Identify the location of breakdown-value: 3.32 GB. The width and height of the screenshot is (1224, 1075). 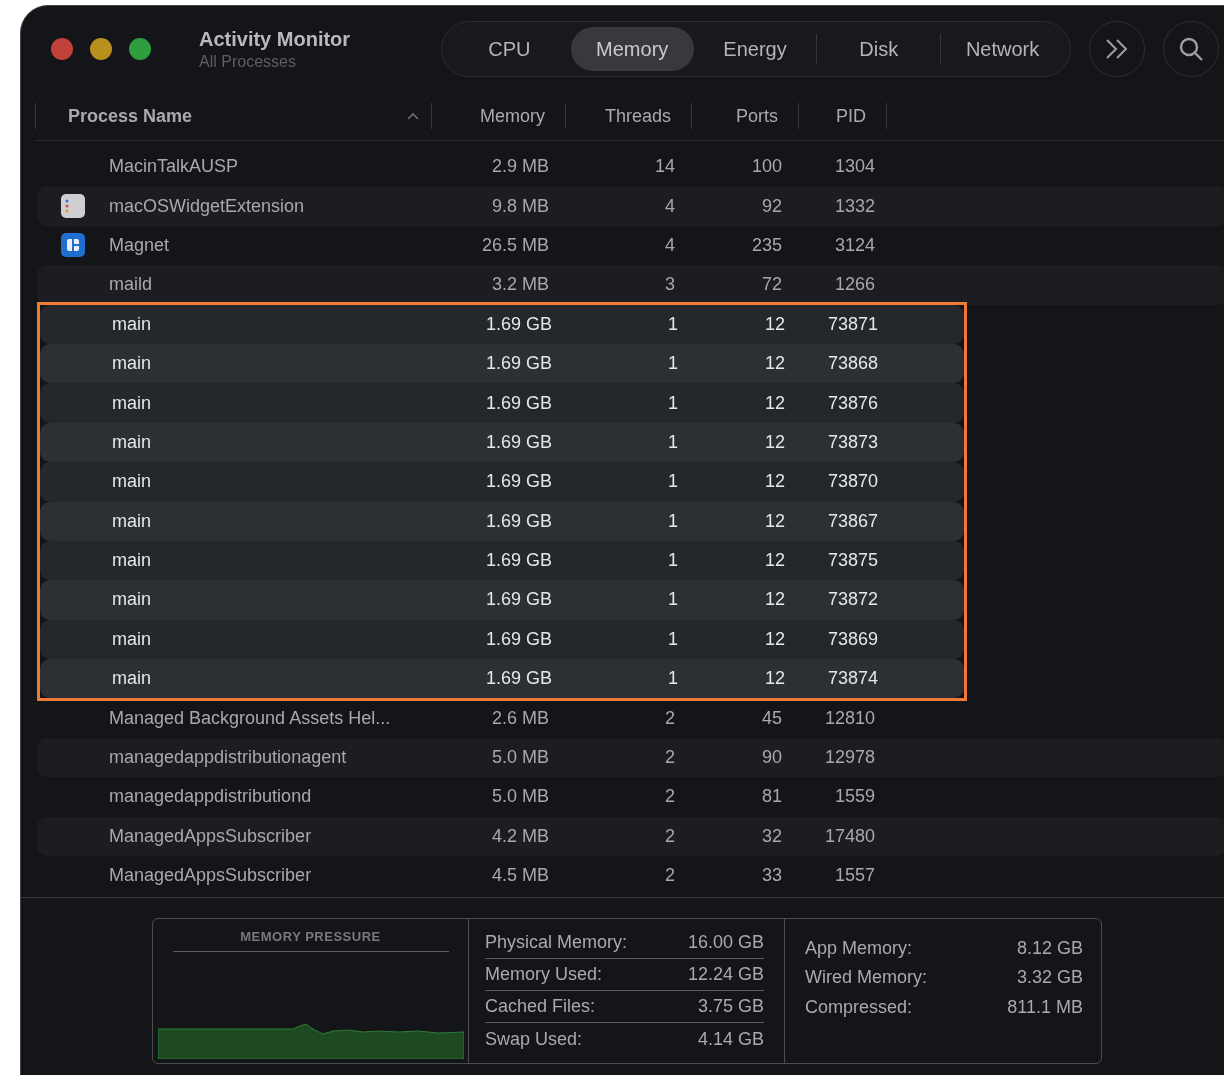
(1049, 978).